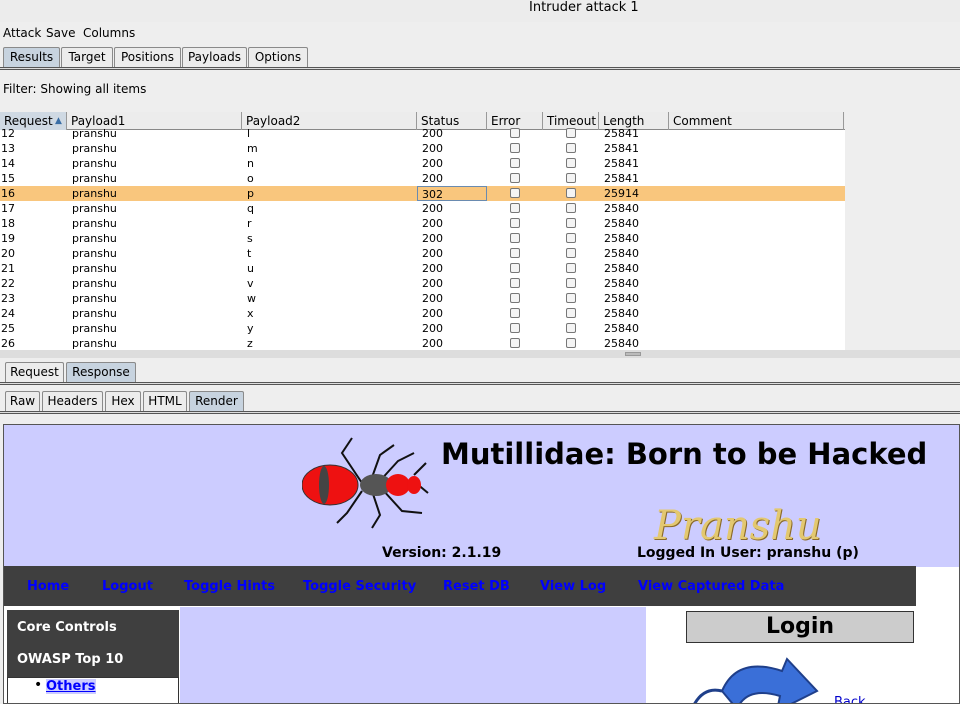 The image size is (960, 704). What do you see at coordinates (8, 133) in the screenshot?
I see `cell-request: 12` at bounding box center [8, 133].